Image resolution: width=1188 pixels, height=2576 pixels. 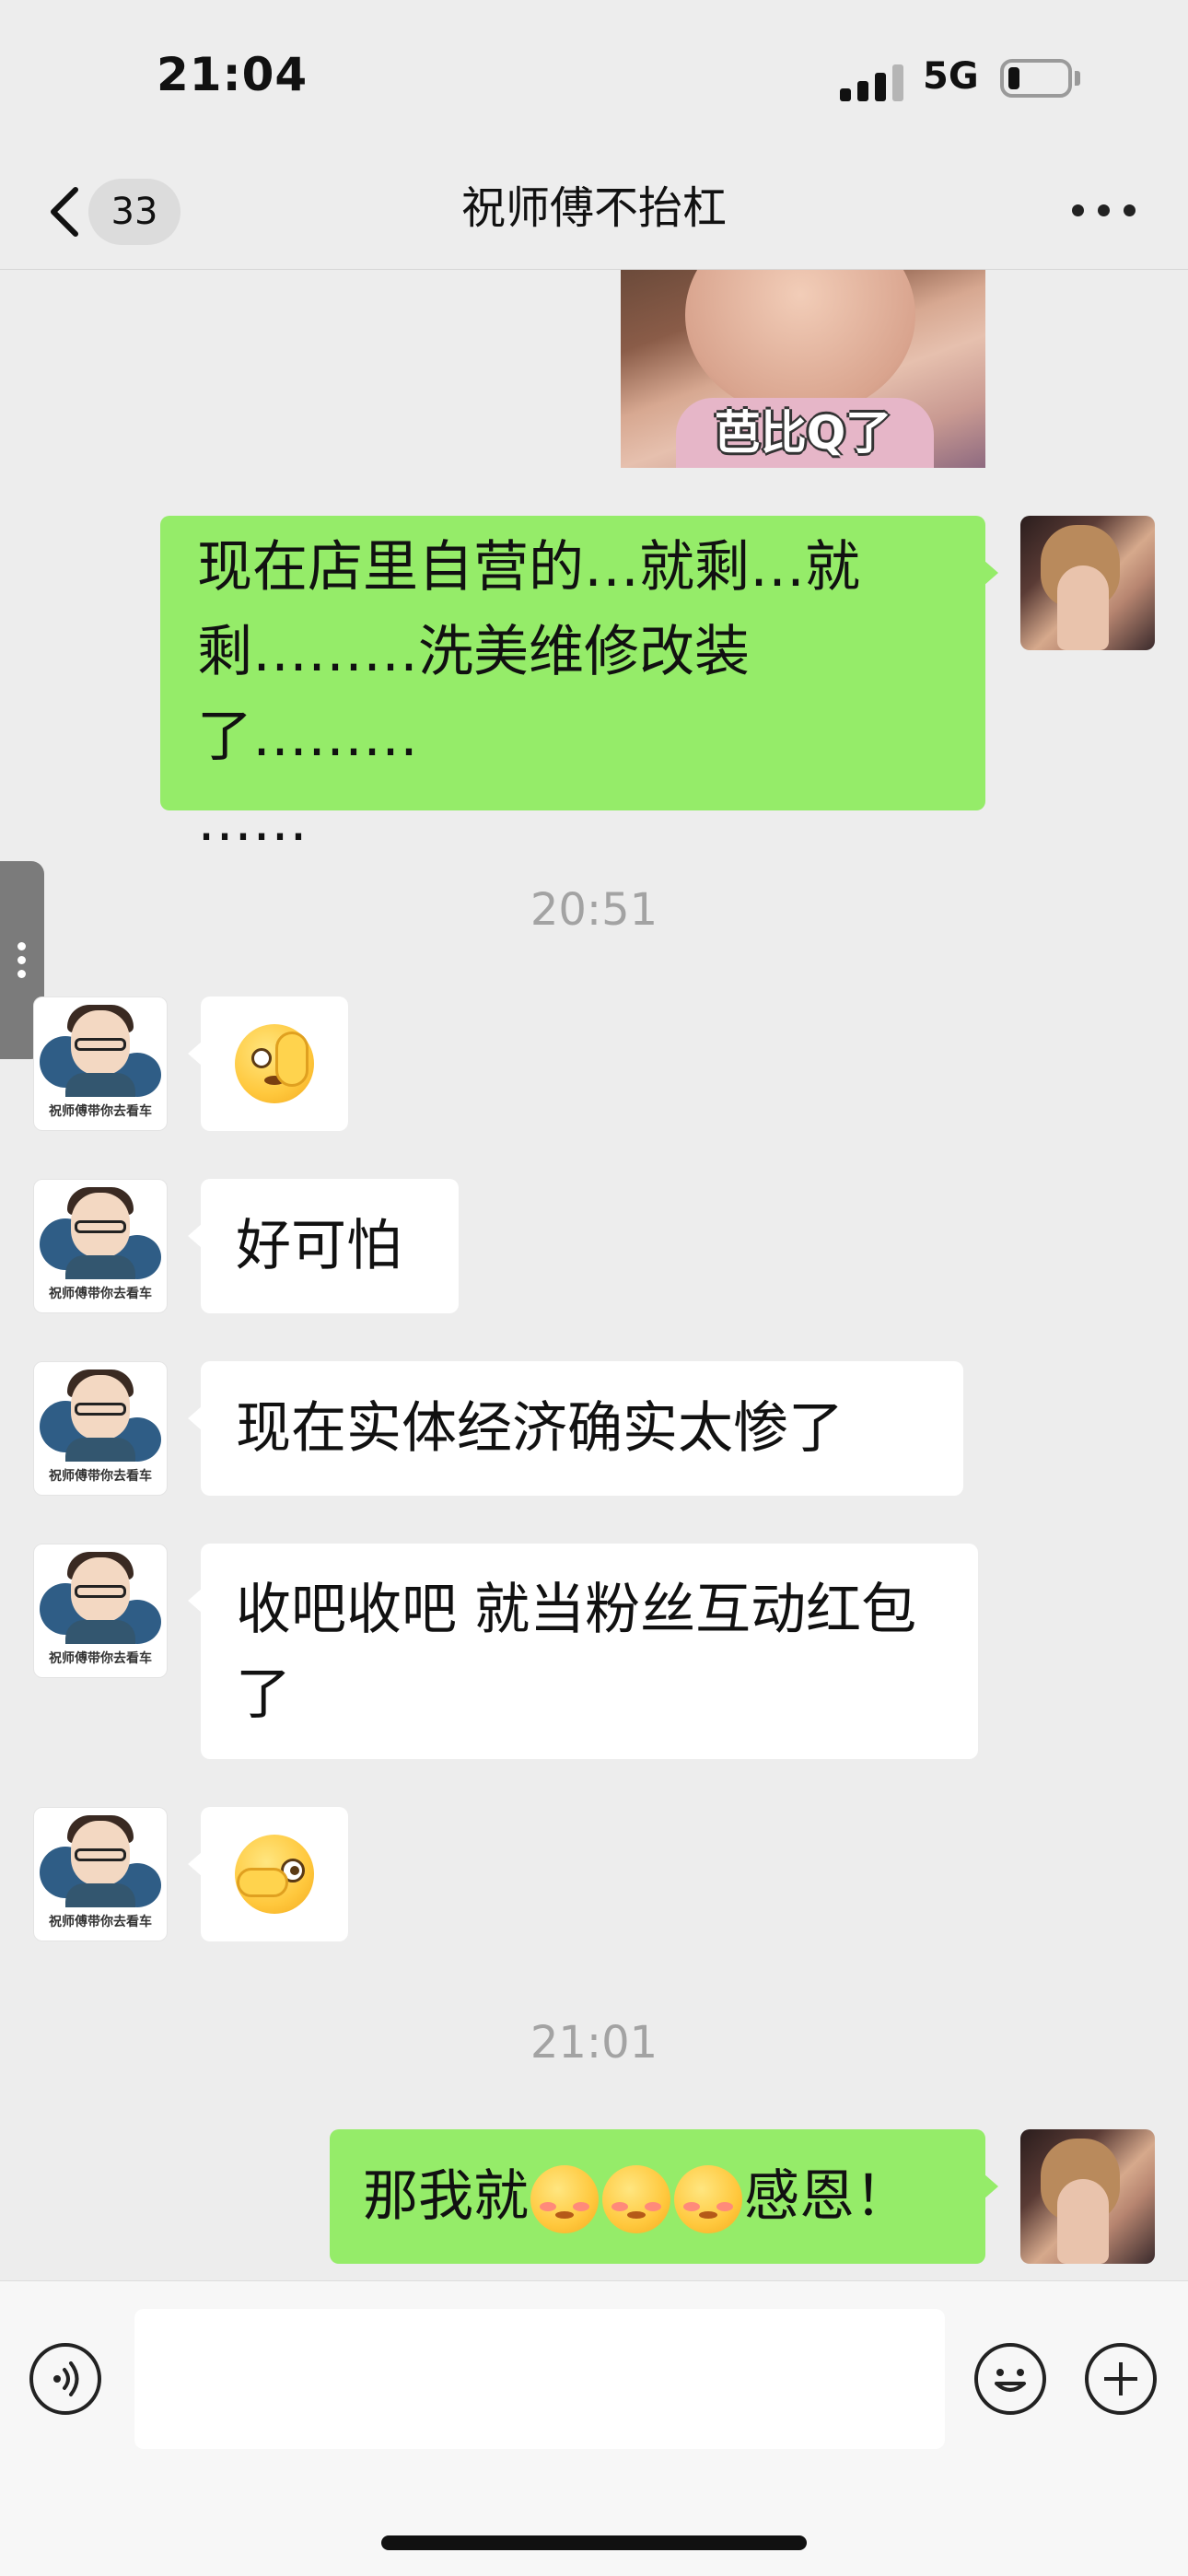 I want to click on home-indicator, so click(x=594, y=2542).